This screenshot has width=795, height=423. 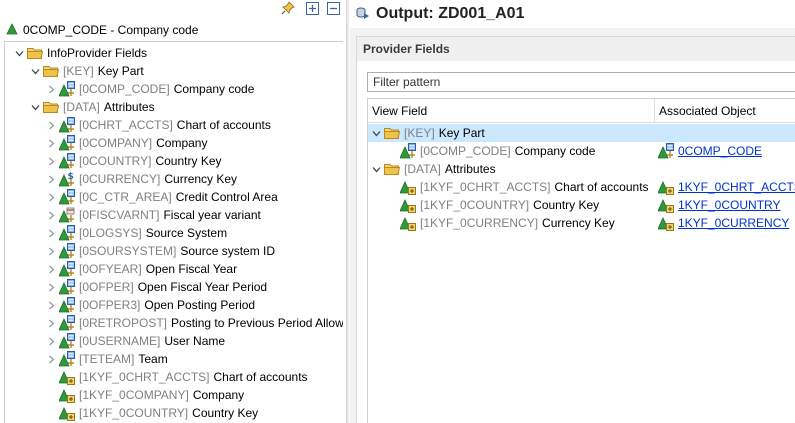 What do you see at coordinates (228, 251) in the screenshot?
I see `tree-item-description: Source system ID` at bounding box center [228, 251].